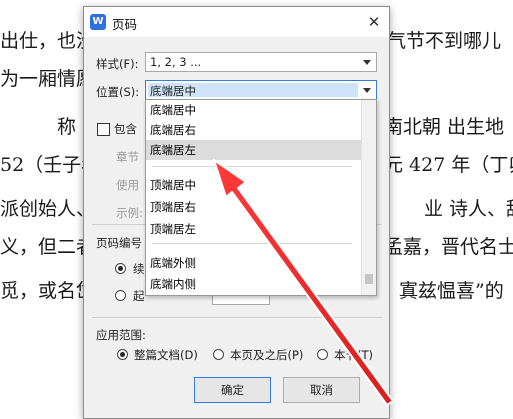 This screenshot has height=419, width=513. What do you see at coordinates (173, 91) in the screenshot?
I see `position-select-value: 底端居中` at bounding box center [173, 91].